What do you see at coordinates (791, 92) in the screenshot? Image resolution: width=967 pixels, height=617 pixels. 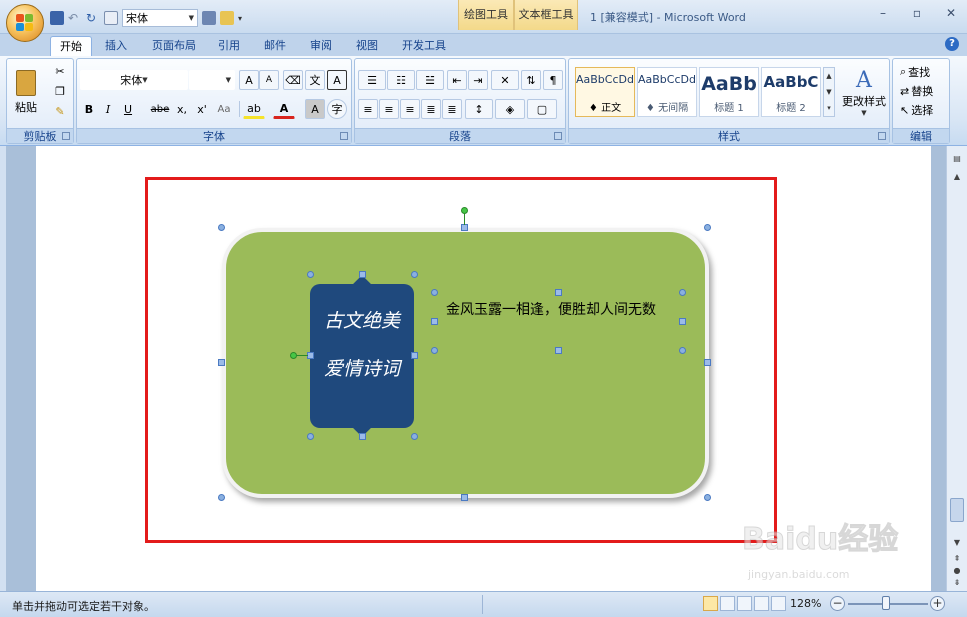 I see `style-heading-2: AaBbC 标题 2` at bounding box center [791, 92].